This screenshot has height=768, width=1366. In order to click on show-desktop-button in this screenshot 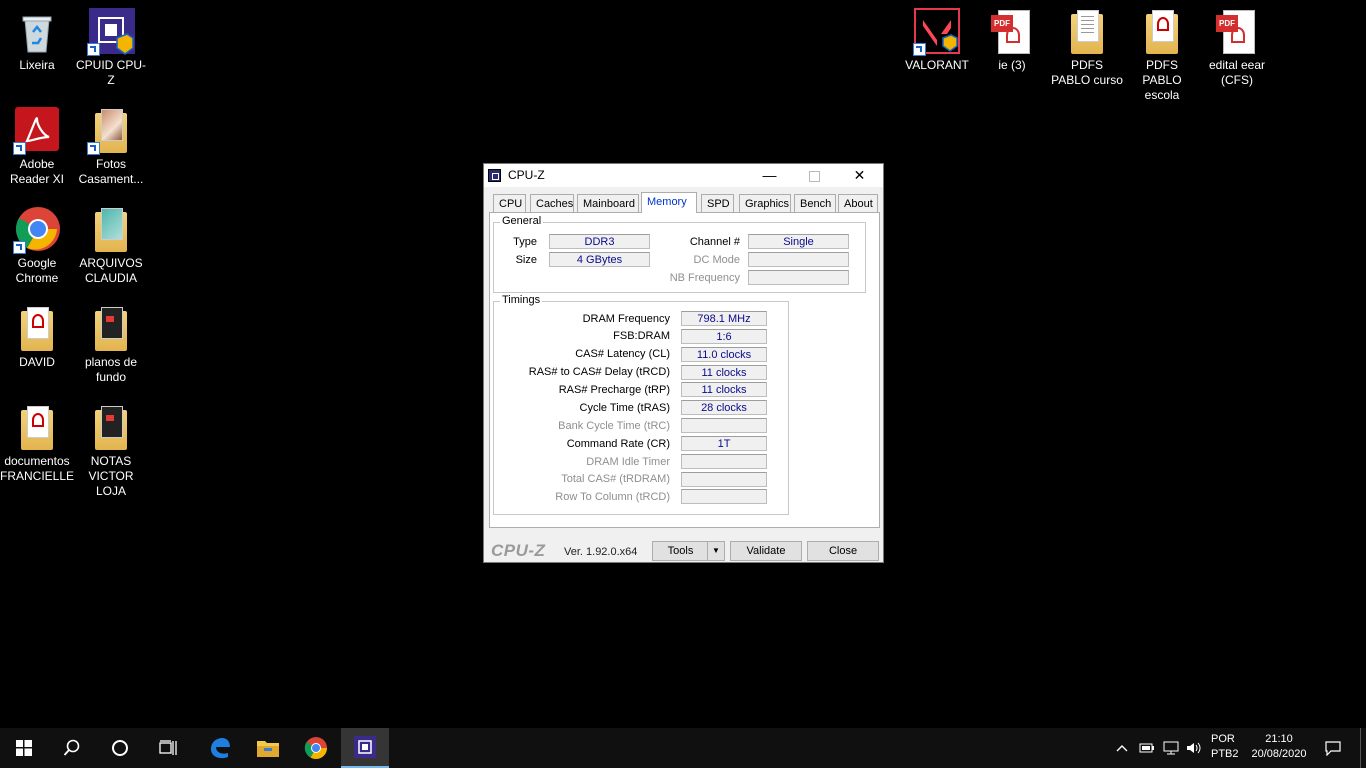, I will do `click(1363, 748)`.